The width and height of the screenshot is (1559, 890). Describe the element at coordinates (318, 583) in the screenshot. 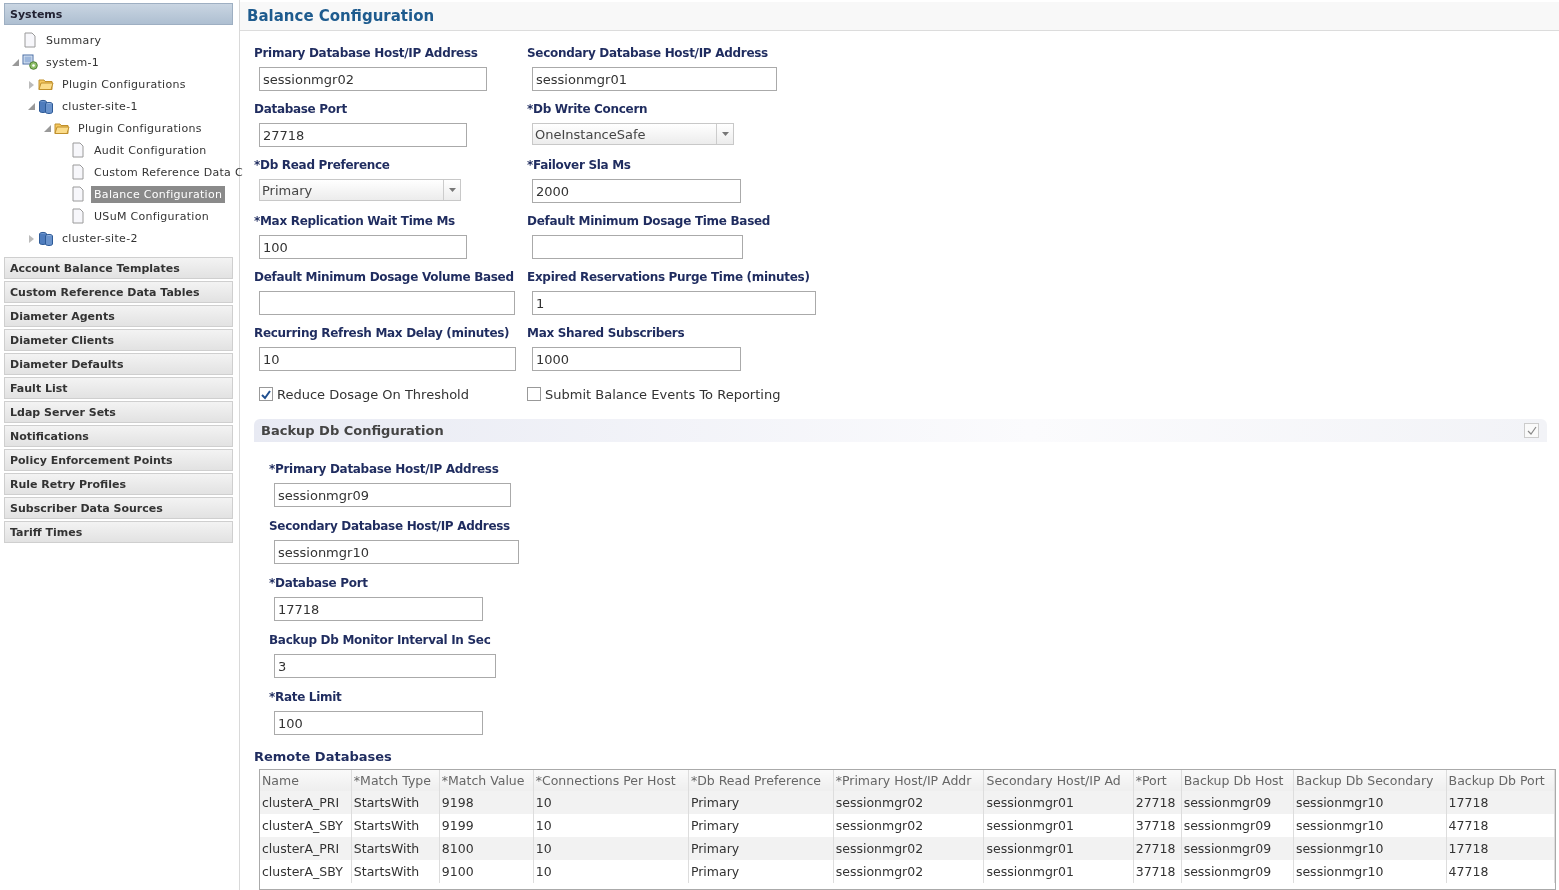

I see `field-label: *Database Port` at that location.